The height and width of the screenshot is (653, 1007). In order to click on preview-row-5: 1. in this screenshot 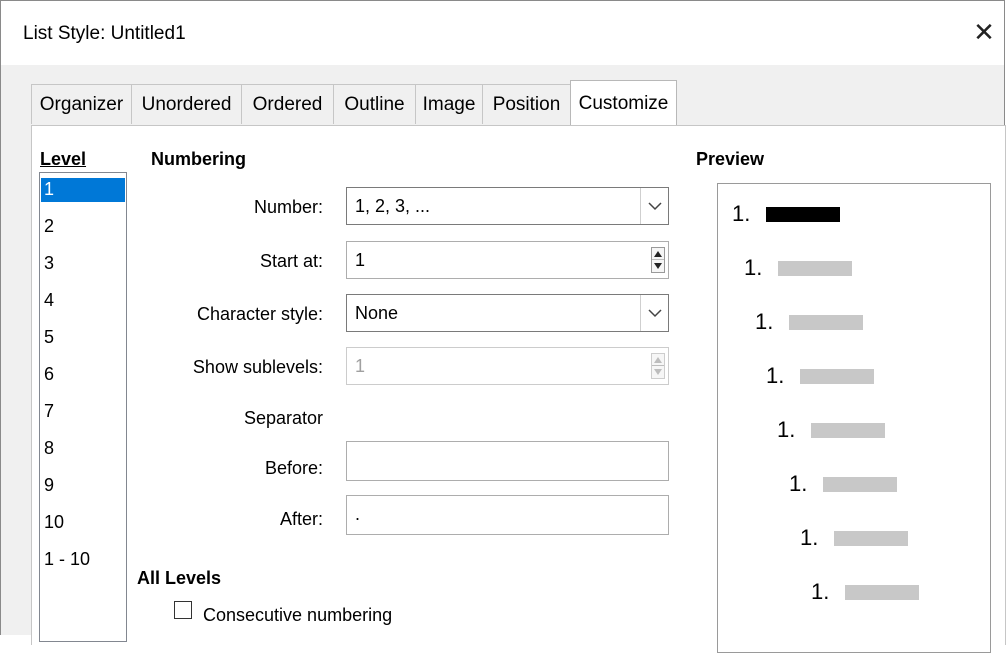, I will do `click(831, 430)`.